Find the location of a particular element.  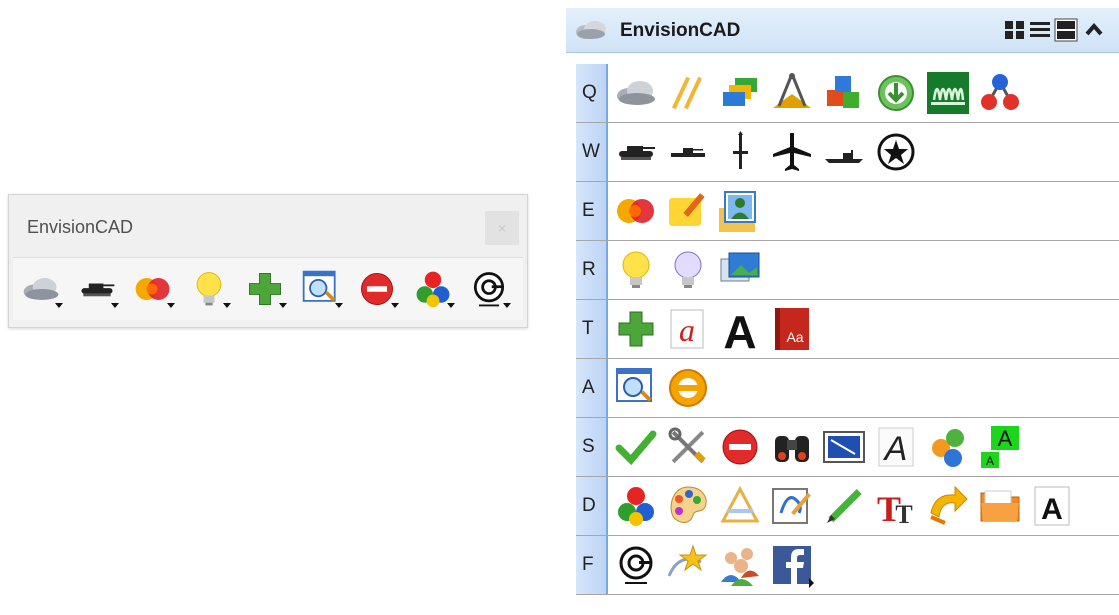

shortcut-row-w: W is located at coordinates (847, 152).